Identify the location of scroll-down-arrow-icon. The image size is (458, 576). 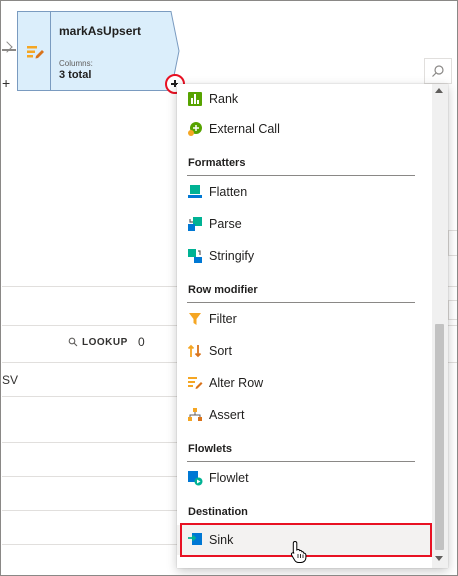
(439, 558).